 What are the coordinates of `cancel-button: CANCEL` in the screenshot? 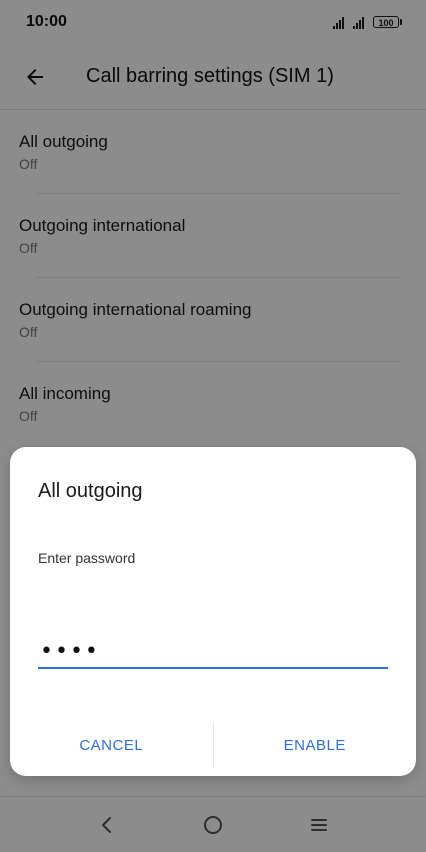 It's located at (111, 745).